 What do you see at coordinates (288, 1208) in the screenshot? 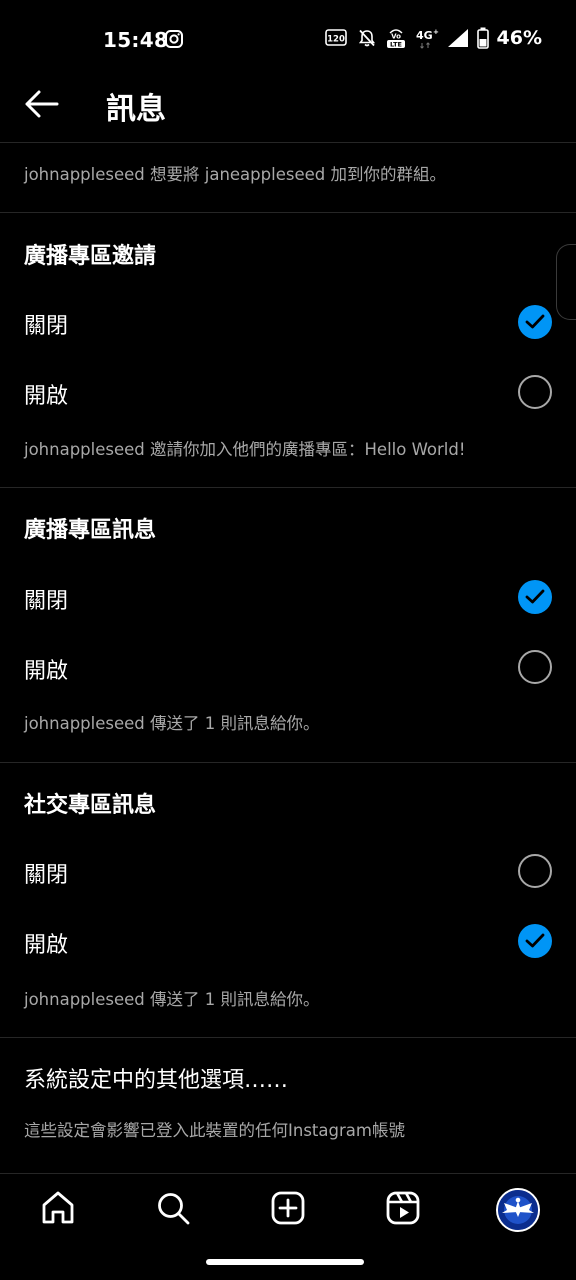
I see `create-icon` at bounding box center [288, 1208].